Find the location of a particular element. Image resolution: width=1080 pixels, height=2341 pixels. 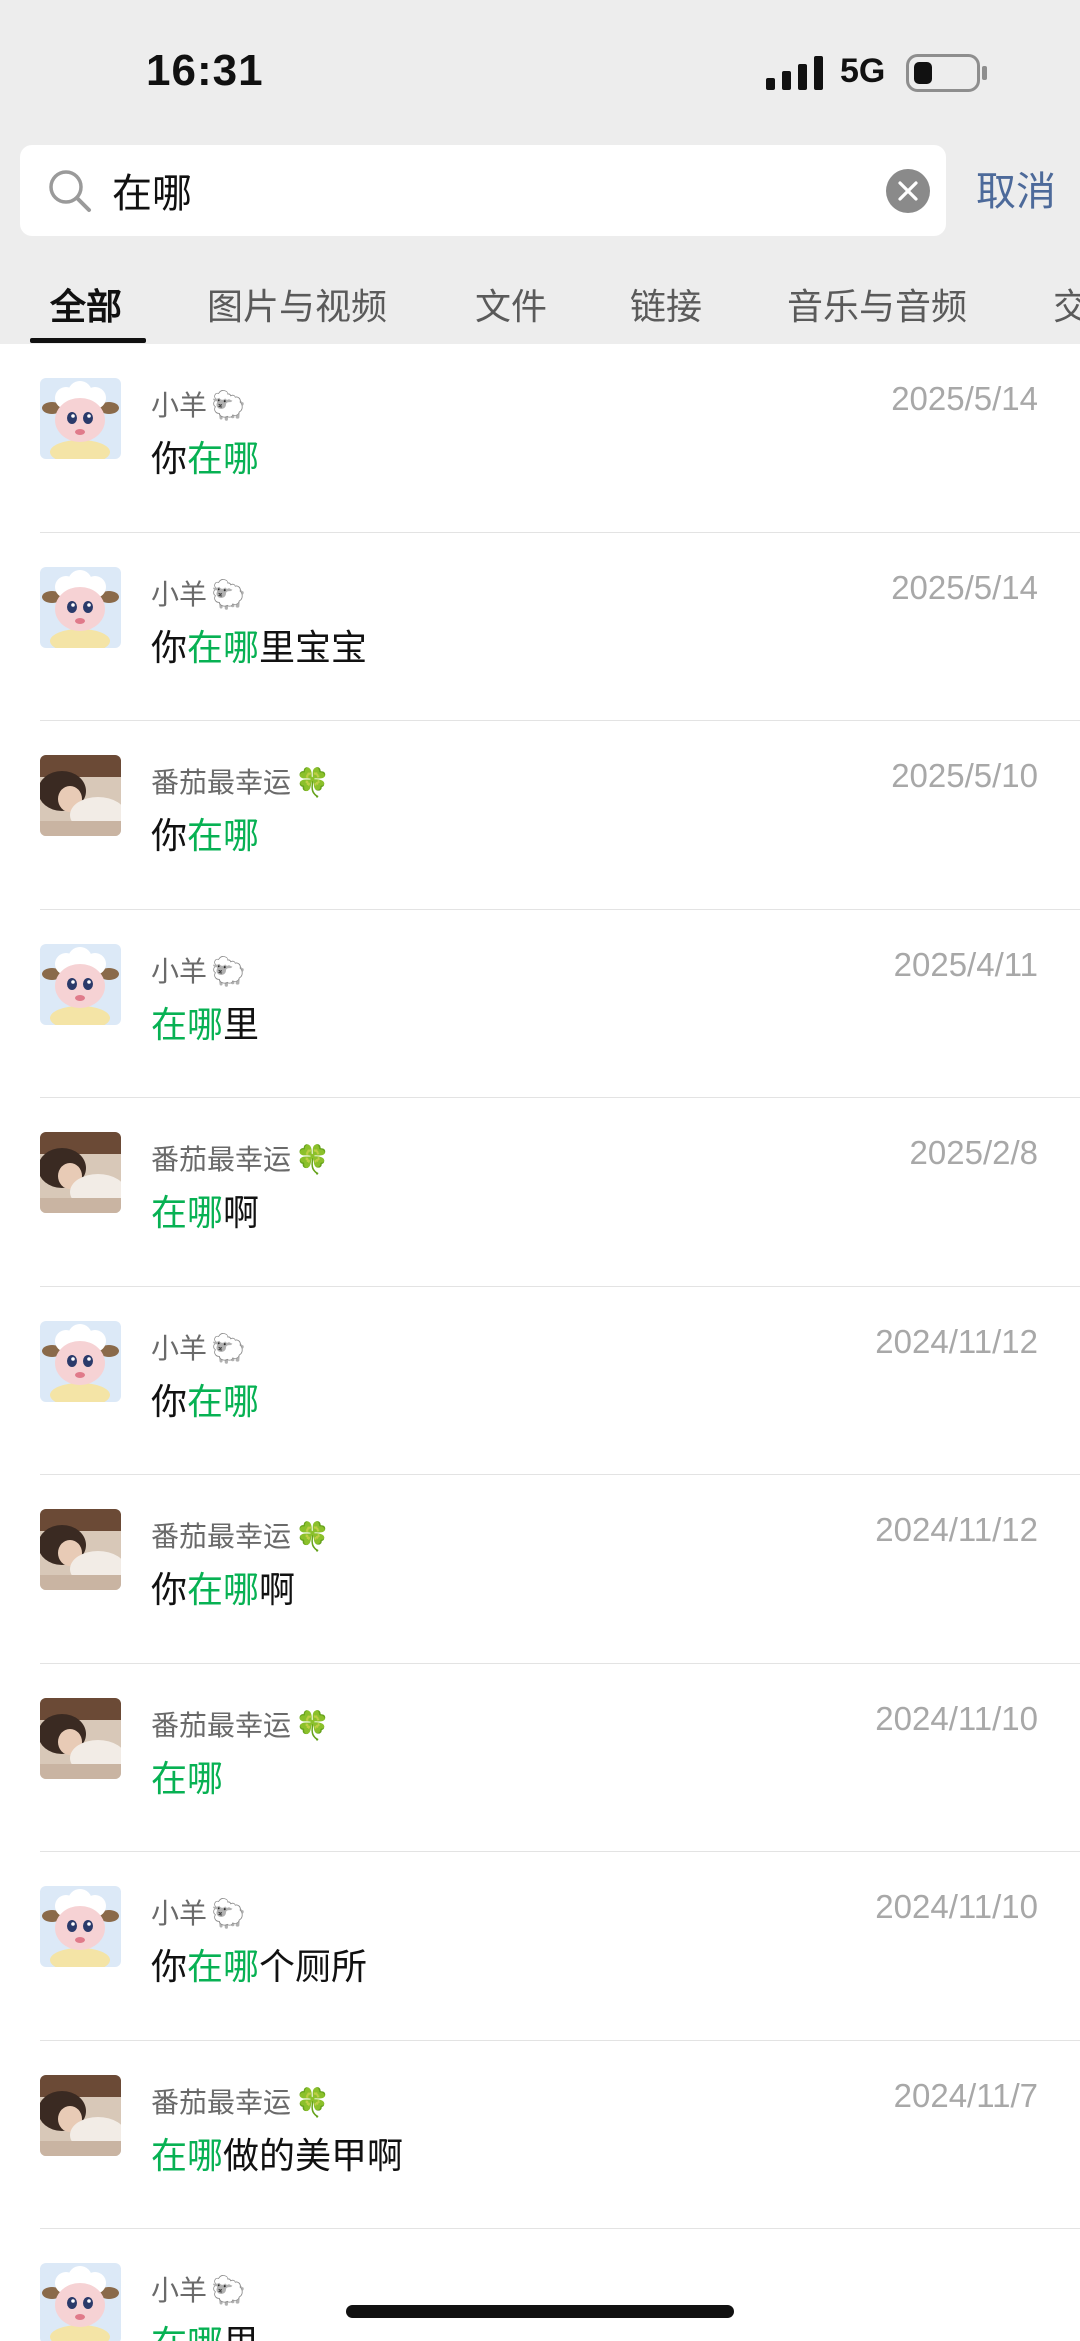

clear-icon is located at coordinates (908, 191).